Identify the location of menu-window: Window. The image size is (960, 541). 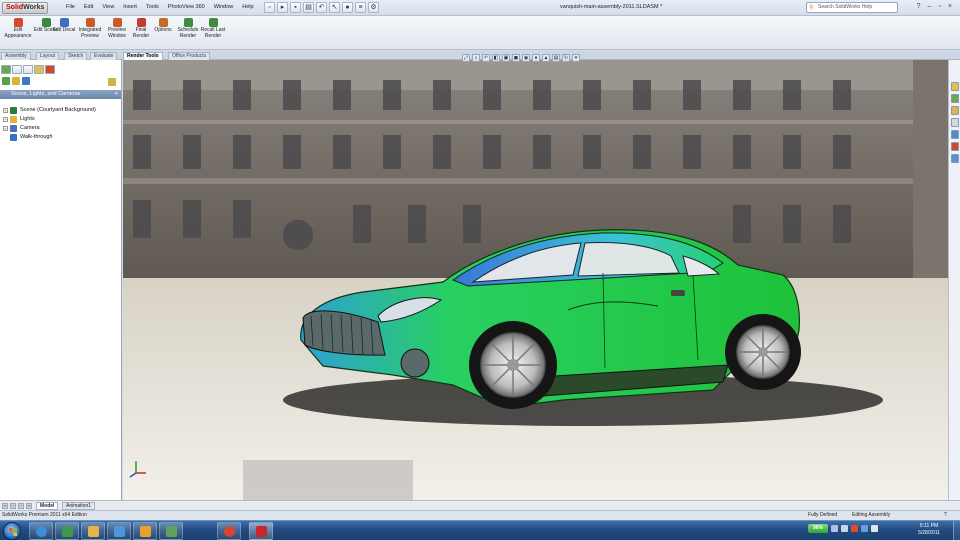
(224, 7).